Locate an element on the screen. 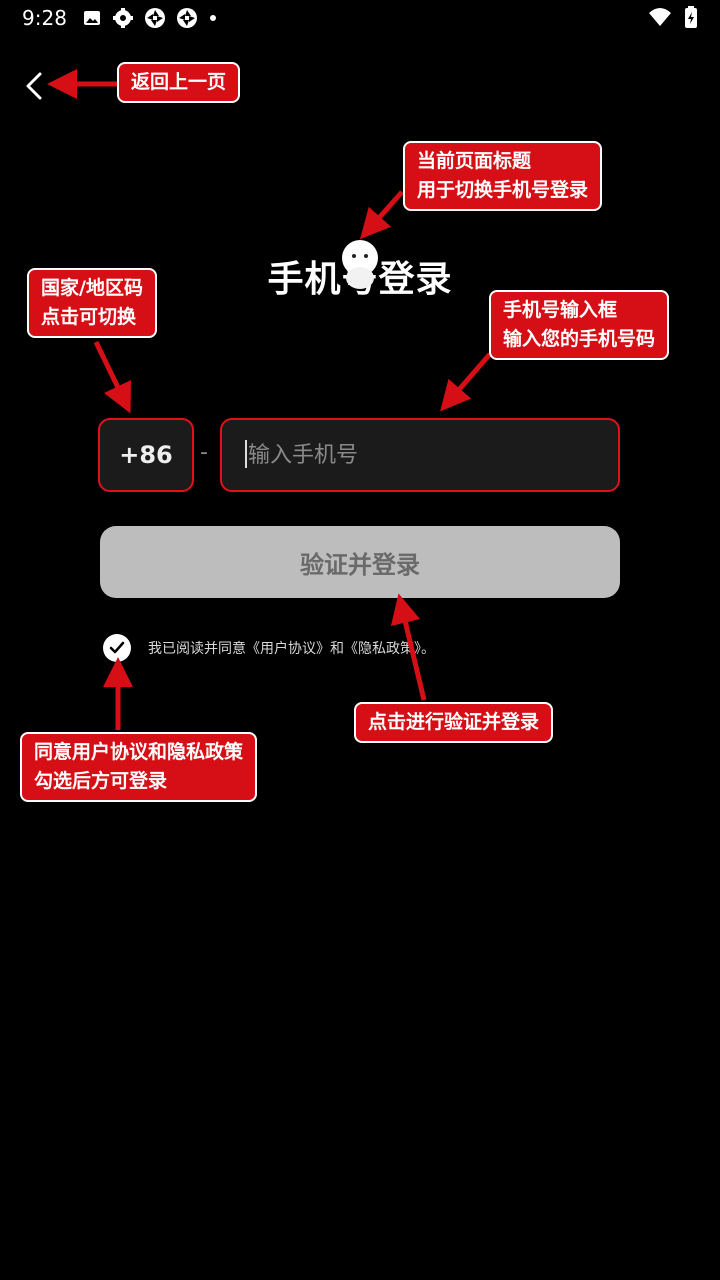 The image size is (720, 1280). annotation-agree-line2: 勾选后方可登录 is located at coordinates (101, 781).